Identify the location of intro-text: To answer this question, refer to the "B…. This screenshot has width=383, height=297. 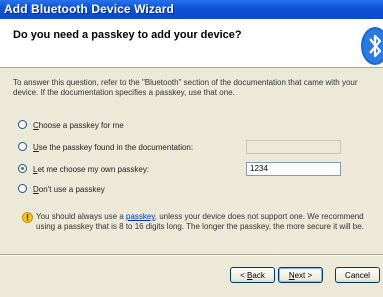
(185, 87).